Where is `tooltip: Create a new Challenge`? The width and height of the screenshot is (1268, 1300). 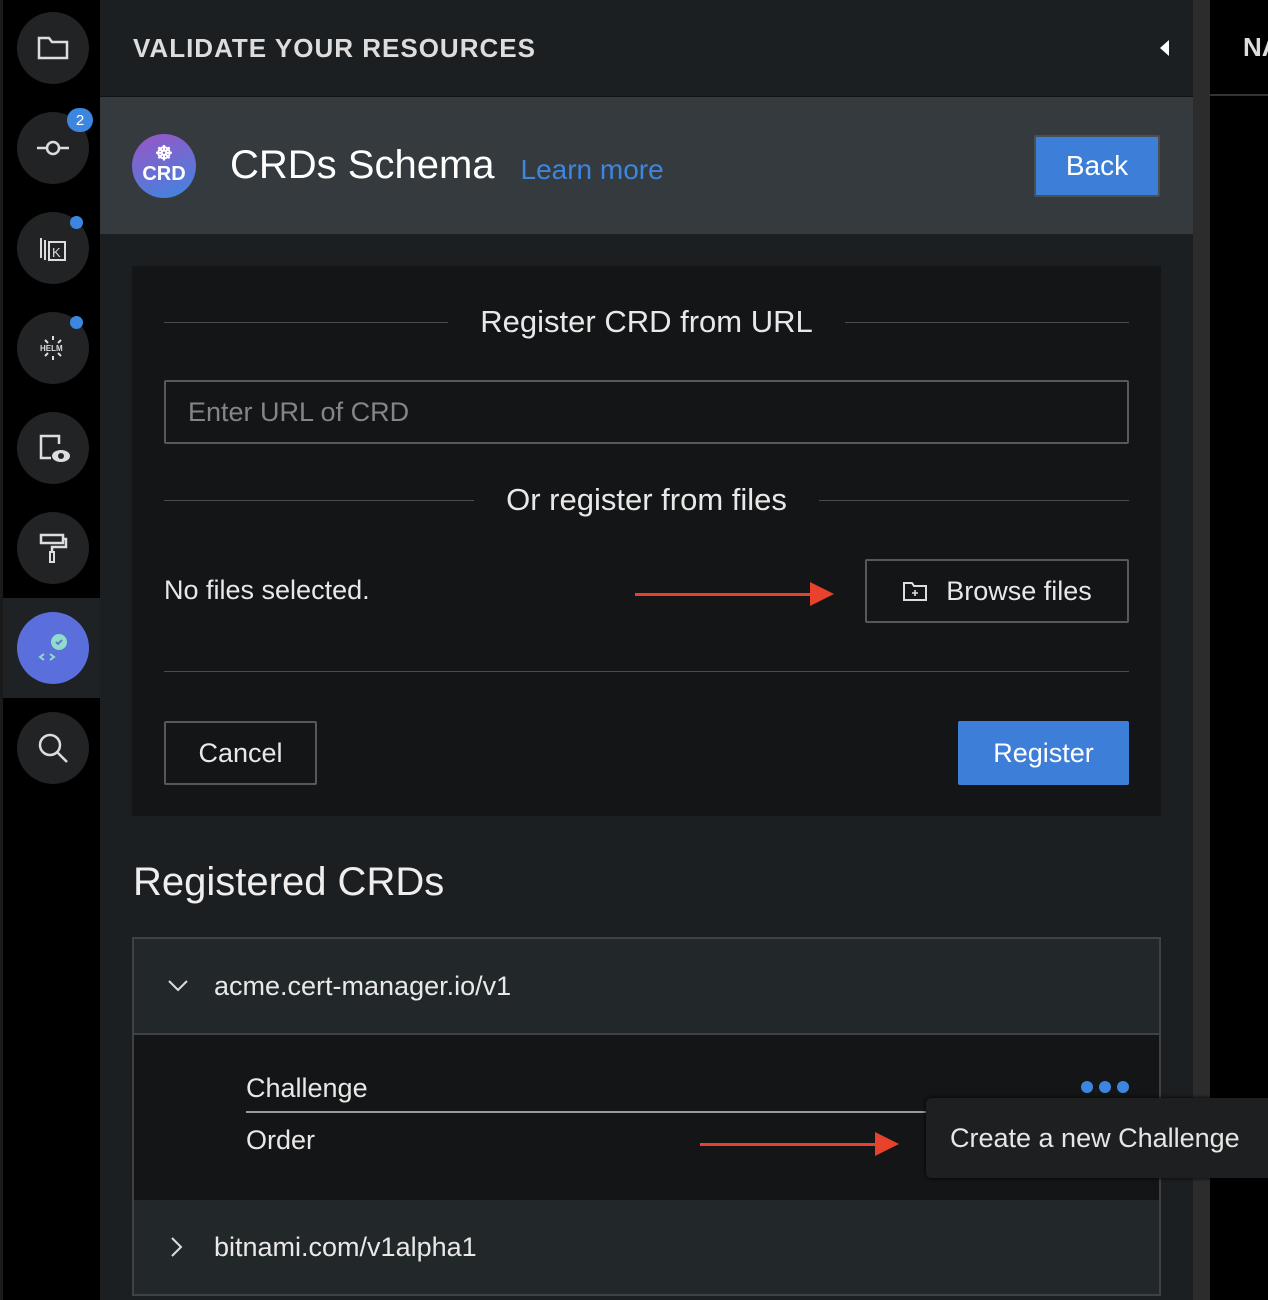 tooltip: Create a new Challenge is located at coordinates (1097, 1138).